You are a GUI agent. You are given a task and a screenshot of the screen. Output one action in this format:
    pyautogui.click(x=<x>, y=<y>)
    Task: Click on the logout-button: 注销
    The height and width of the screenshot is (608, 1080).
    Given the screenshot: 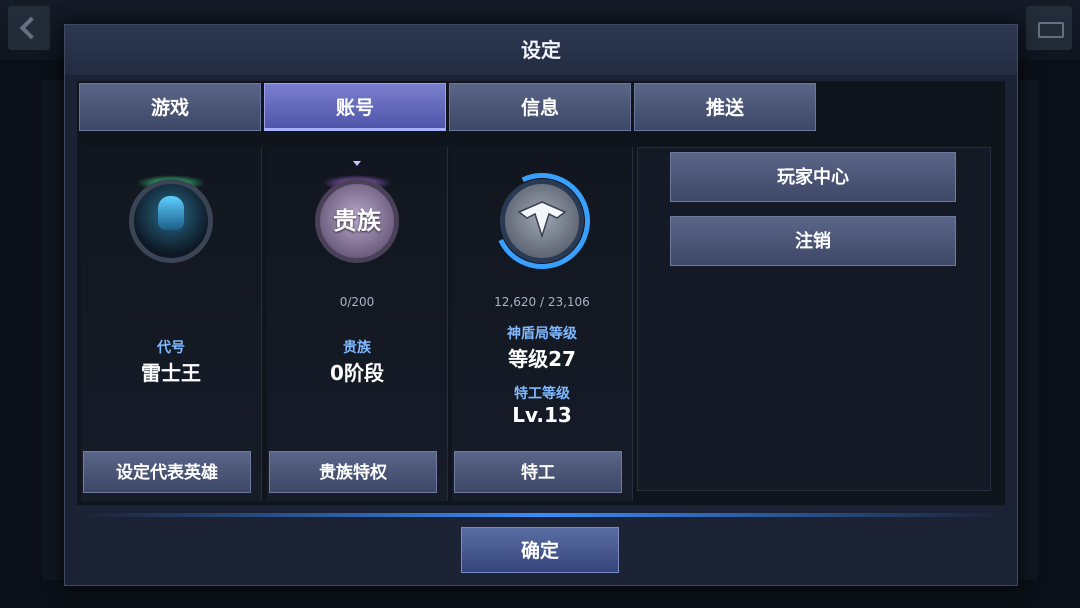 What is the action you would take?
    pyautogui.click(x=813, y=241)
    